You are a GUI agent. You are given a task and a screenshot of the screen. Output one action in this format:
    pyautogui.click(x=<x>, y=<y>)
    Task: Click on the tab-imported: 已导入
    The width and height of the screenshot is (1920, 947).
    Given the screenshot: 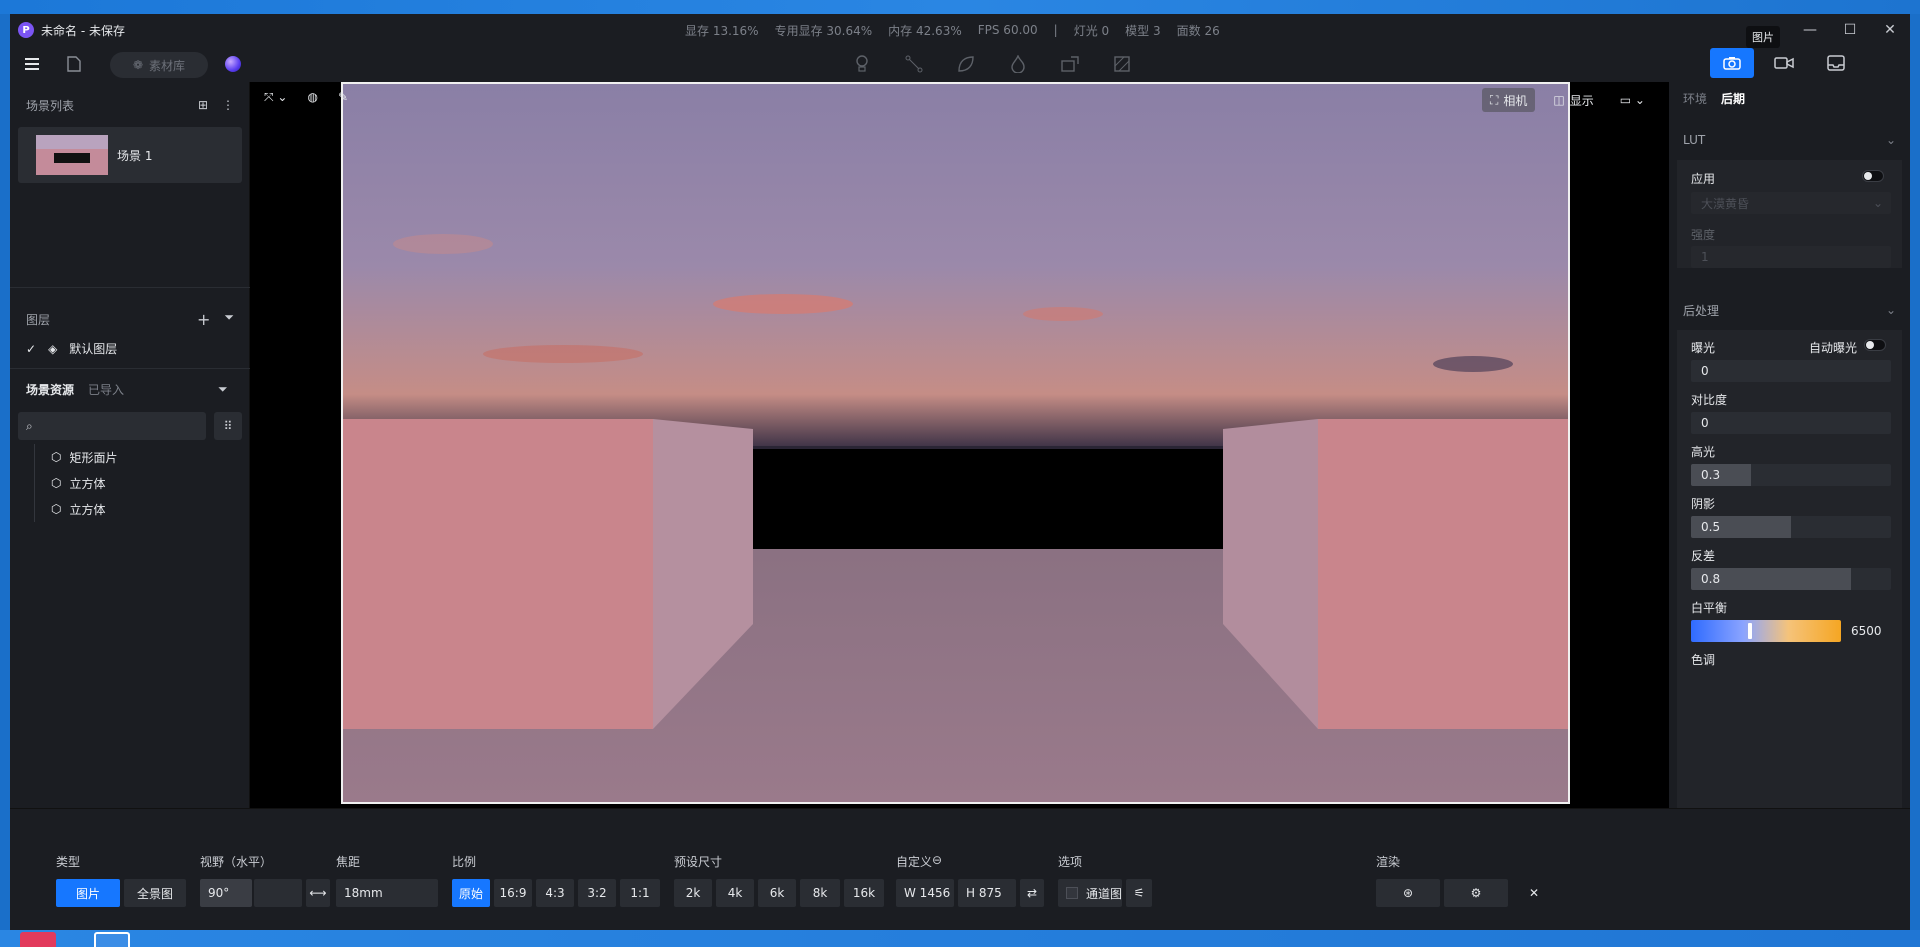 What is the action you would take?
    pyautogui.click(x=106, y=389)
    